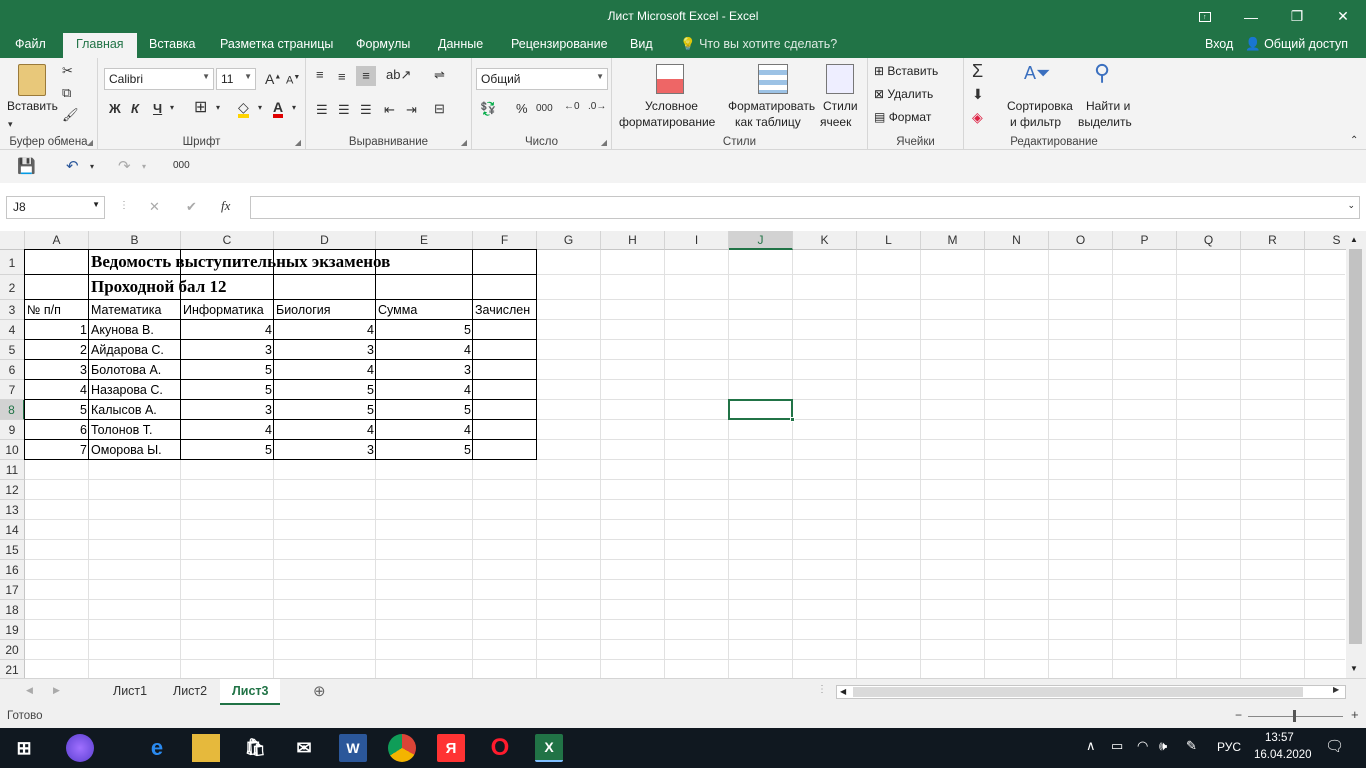 The height and width of the screenshot is (768, 1366). Describe the element at coordinates (135, 450) in the screenshot. I see `cell-b10: Оморова Ы.` at that location.